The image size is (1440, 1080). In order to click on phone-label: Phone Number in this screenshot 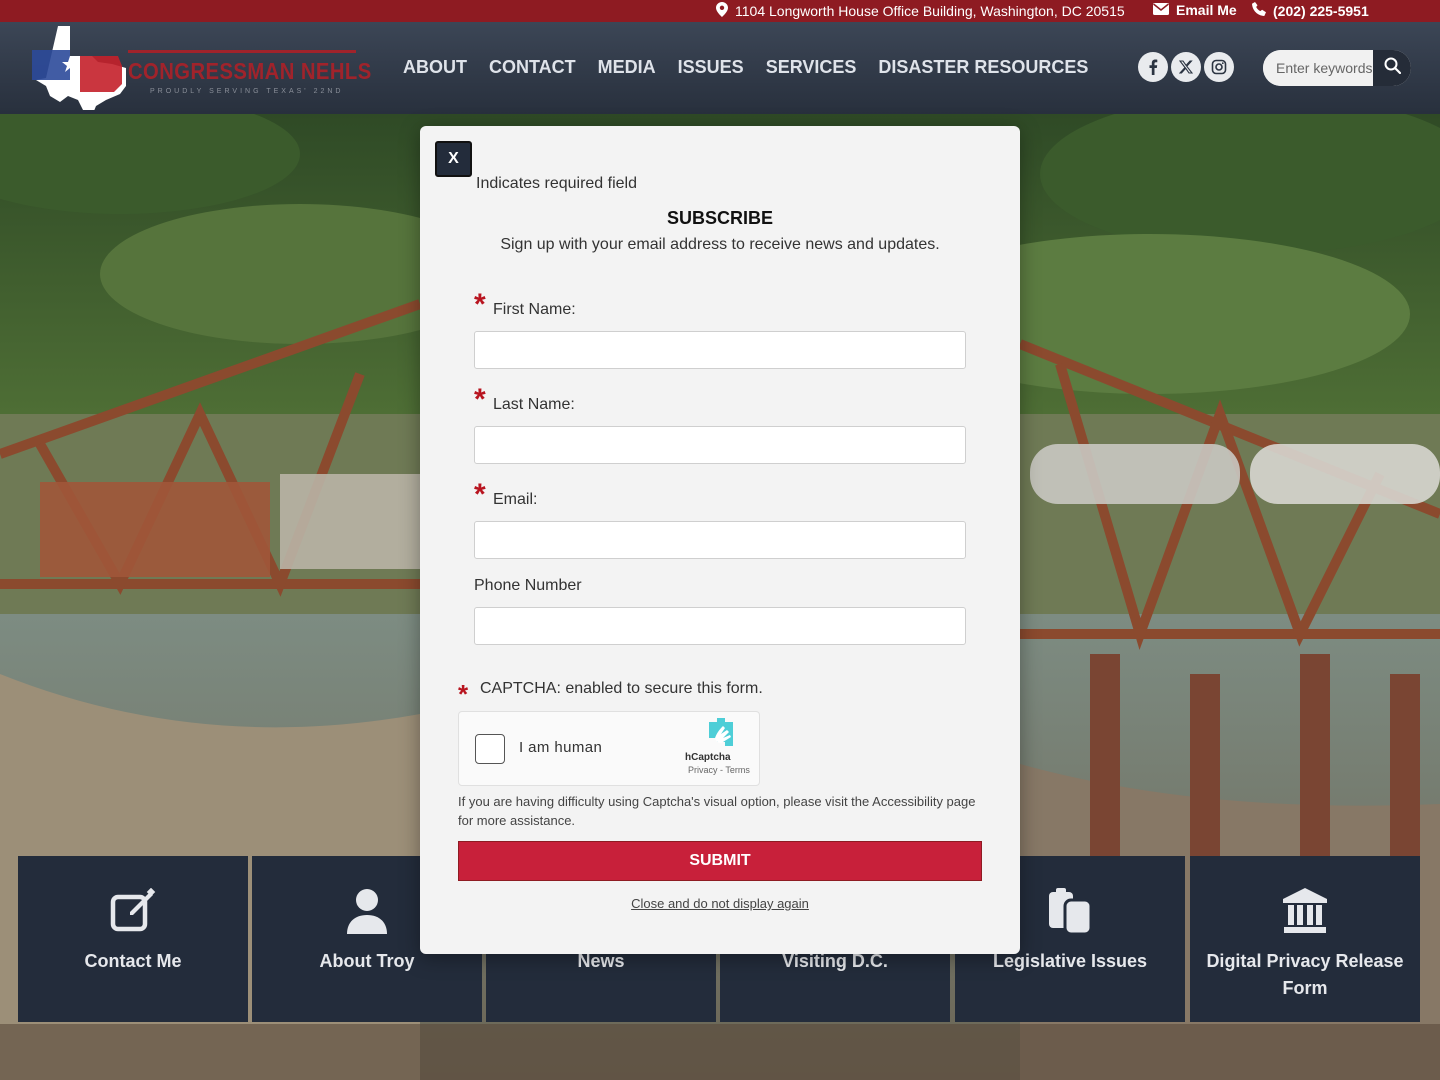, I will do `click(528, 585)`.